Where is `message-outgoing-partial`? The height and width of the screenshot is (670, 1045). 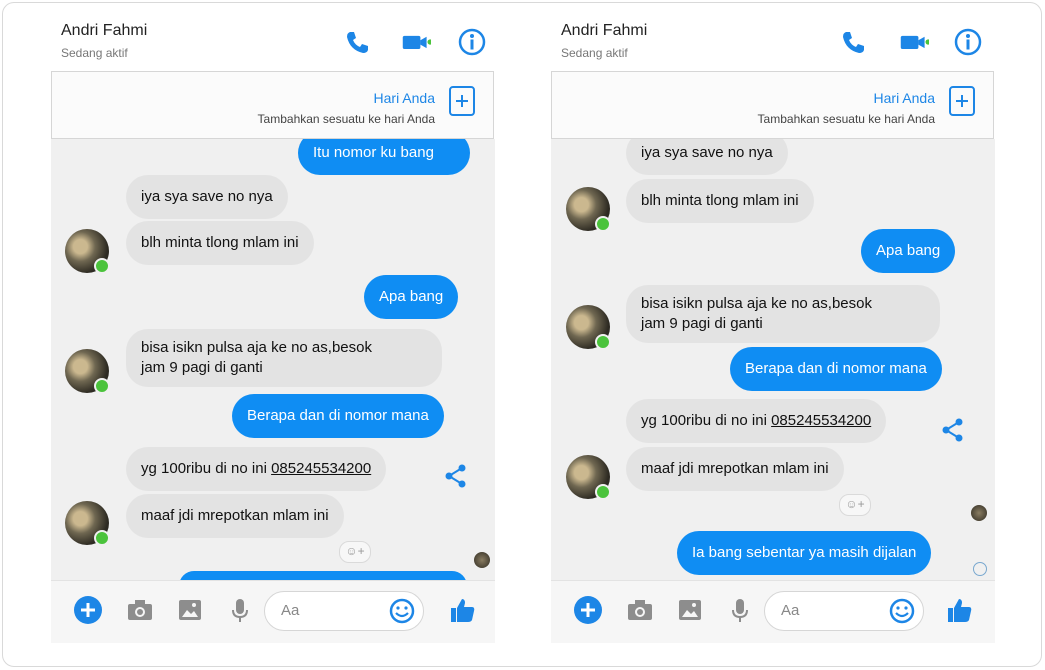
message-outgoing-partial is located at coordinates (323, 575).